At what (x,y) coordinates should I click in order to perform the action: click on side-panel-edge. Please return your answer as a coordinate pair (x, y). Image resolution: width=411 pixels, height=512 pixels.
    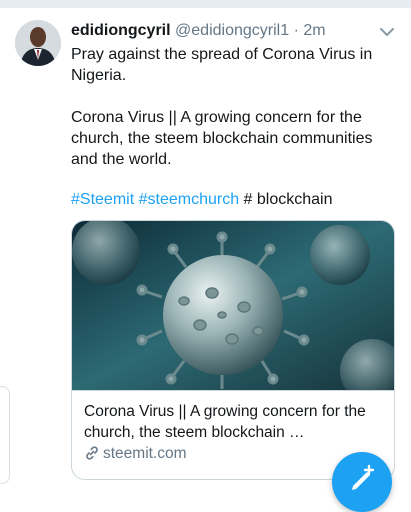
    Looking at the image, I should click on (5, 435).